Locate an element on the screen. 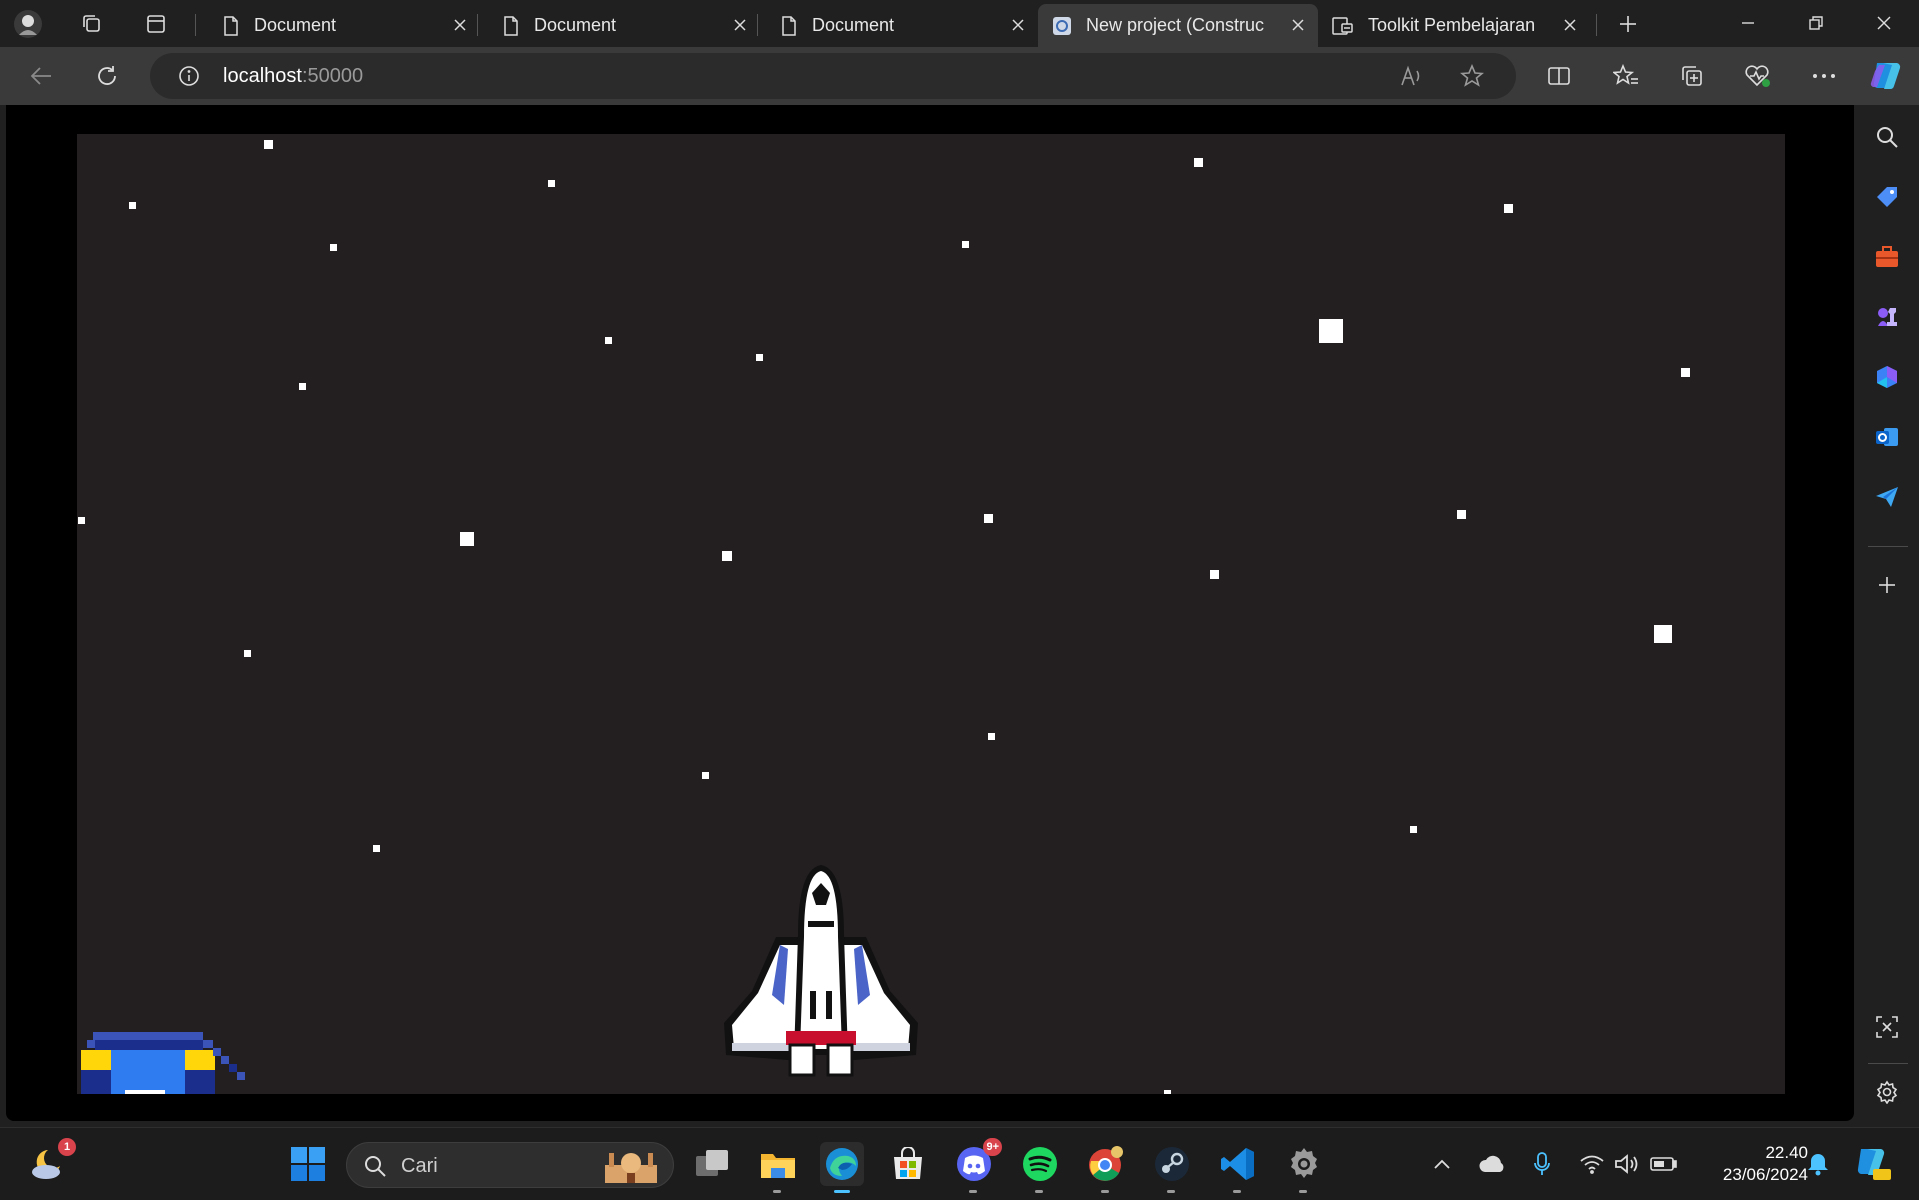 This screenshot has height=1200, width=1919. volume-icon is located at coordinates (1628, 1164).